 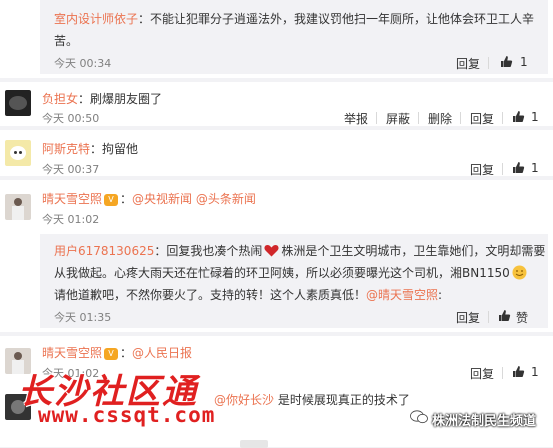 What do you see at coordinates (83, 63) in the screenshot?
I see `comment-time: 今天 00:34` at bounding box center [83, 63].